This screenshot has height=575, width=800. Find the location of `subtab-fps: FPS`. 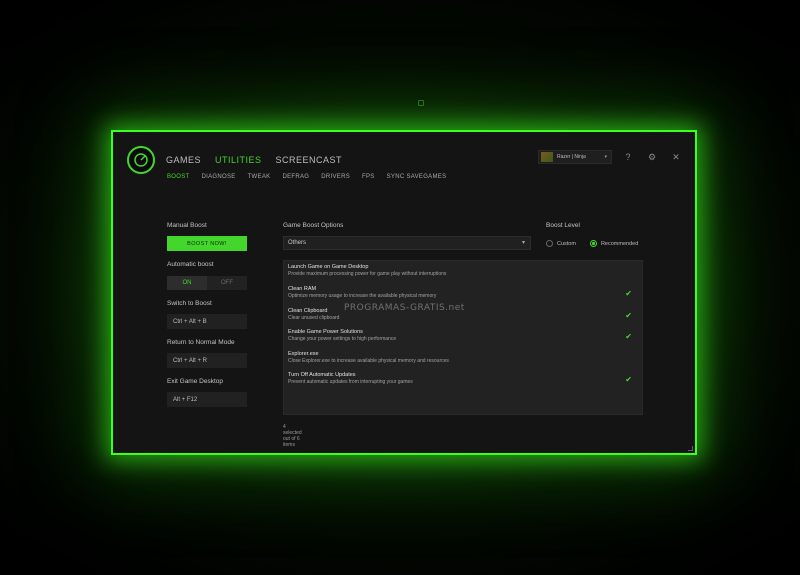

subtab-fps: FPS is located at coordinates (368, 177).